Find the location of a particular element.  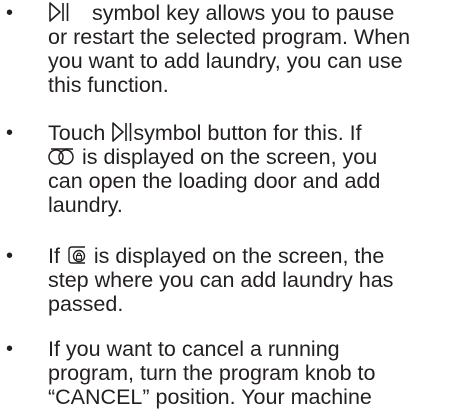

item-text: is displayed on the screen, the is located at coordinates (236, 256).